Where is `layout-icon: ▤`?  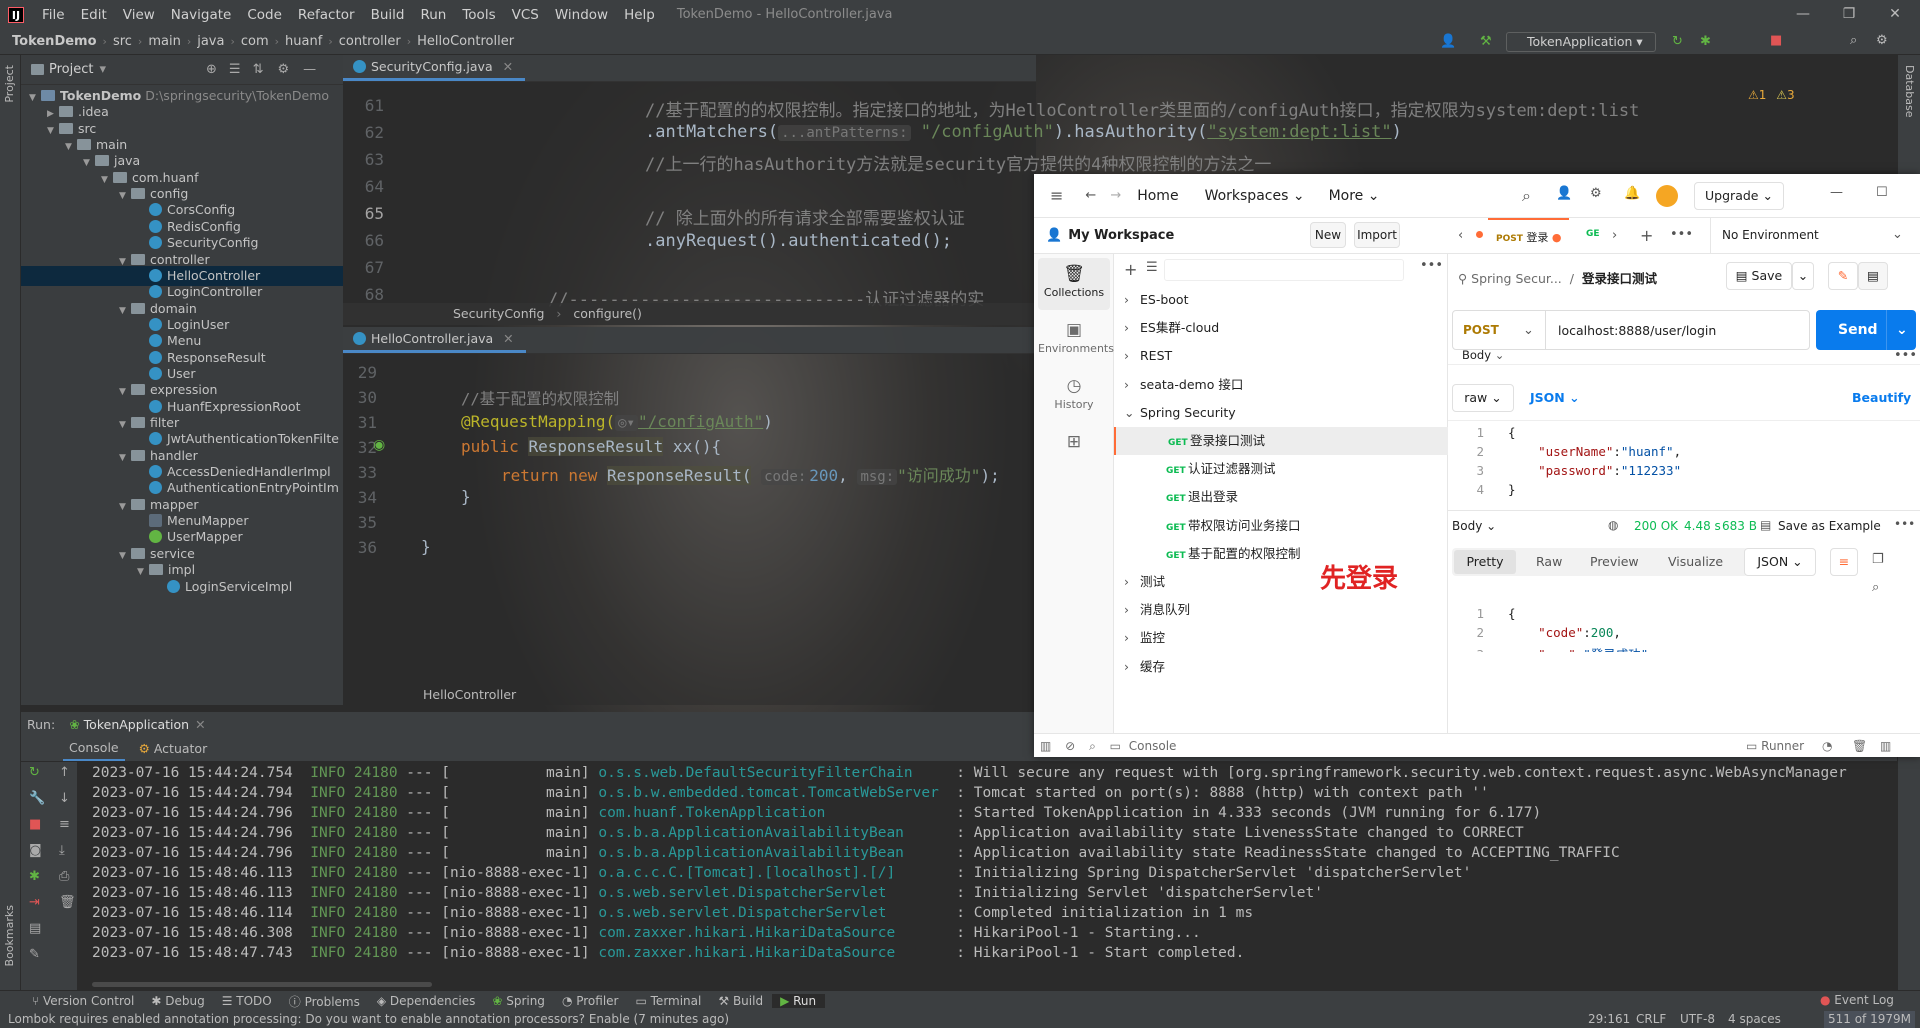
layout-icon: ▤ is located at coordinates (35, 928).